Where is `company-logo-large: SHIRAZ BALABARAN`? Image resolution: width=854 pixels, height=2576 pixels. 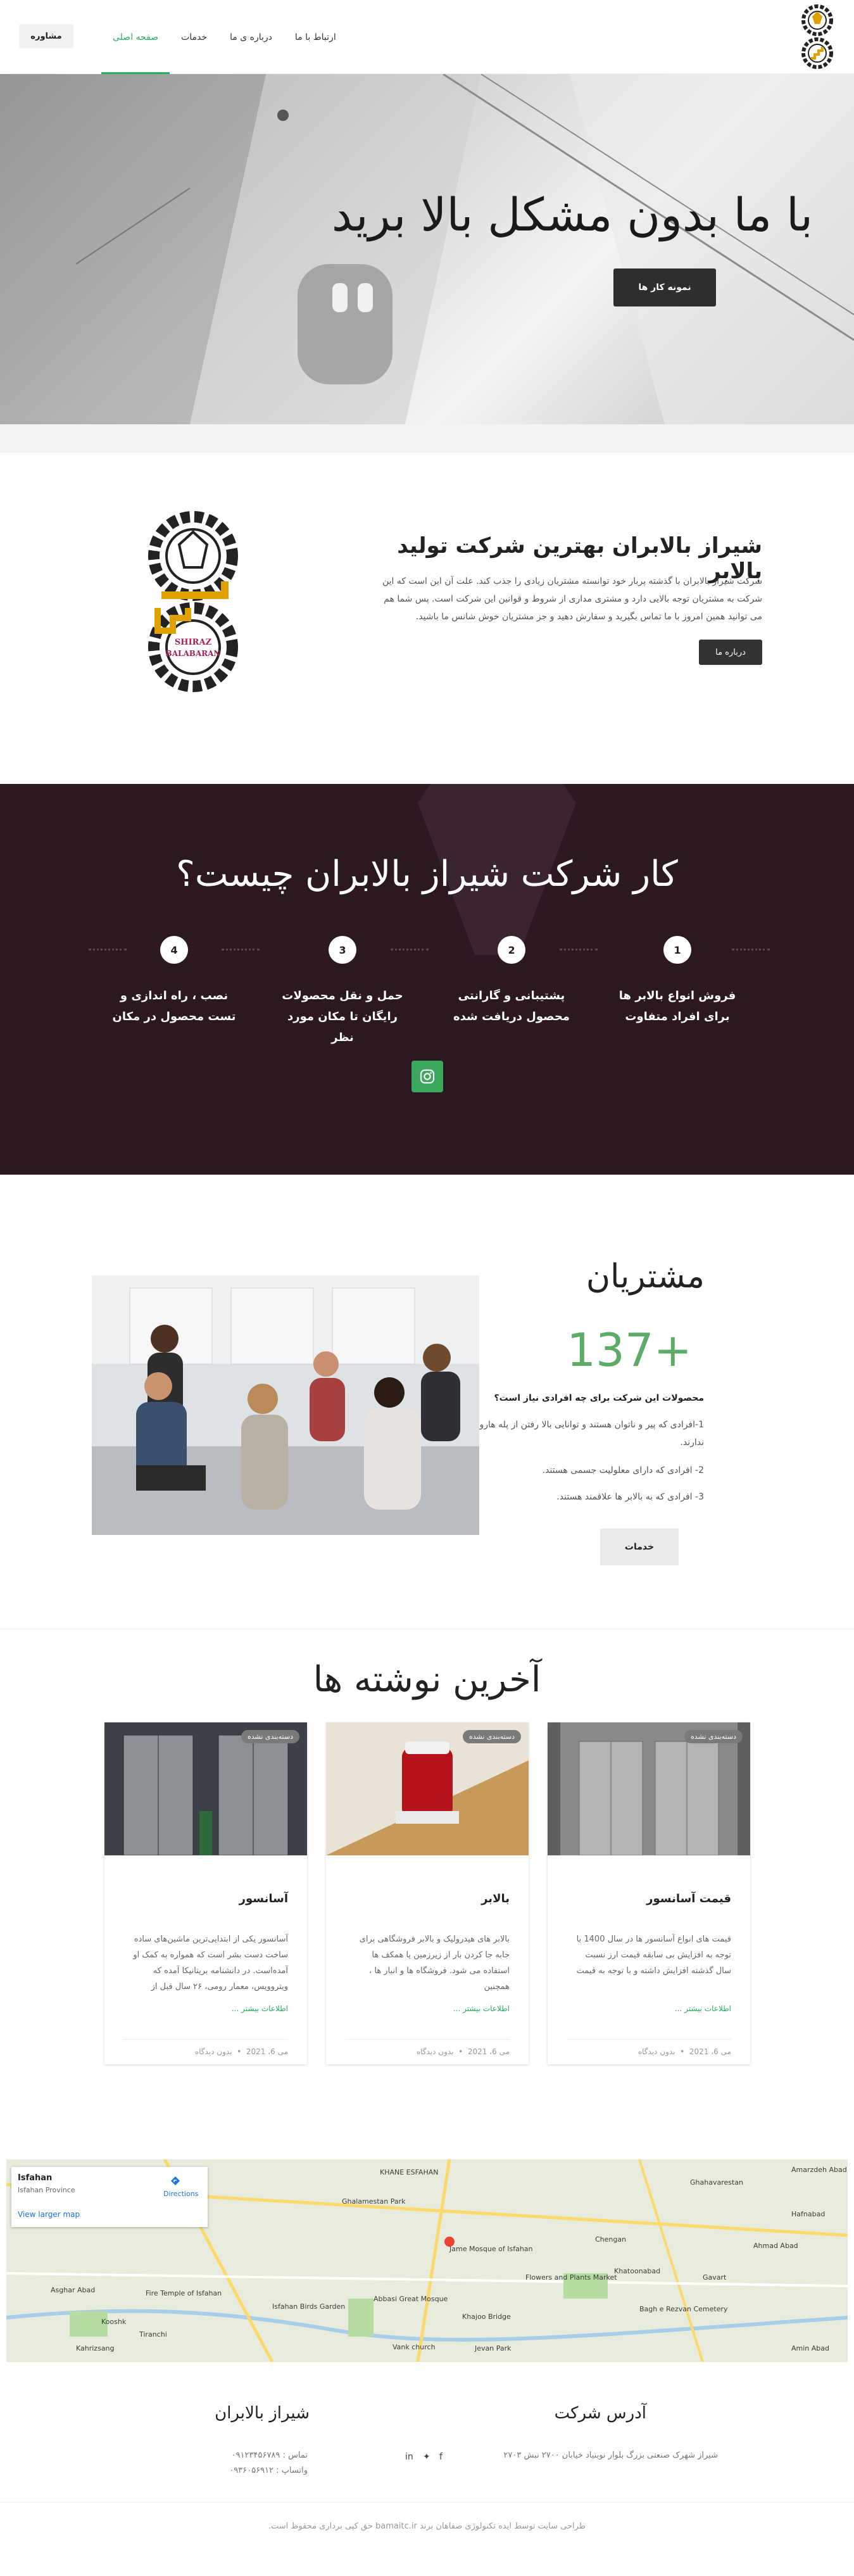 company-logo-large: SHIRAZ BALABARAN is located at coordinates (193, 602).